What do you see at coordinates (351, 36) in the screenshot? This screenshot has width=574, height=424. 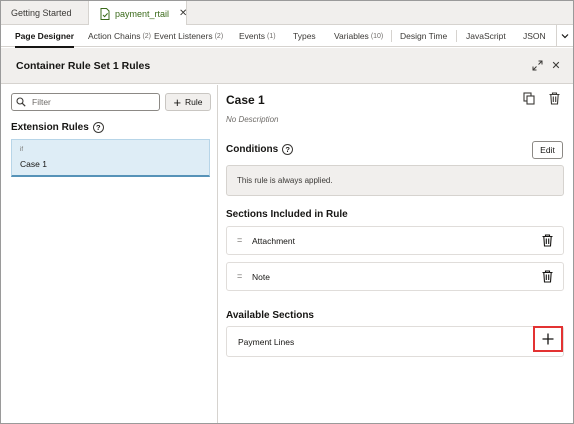 I see `tab-label: Variables` at bounding box center [351, 36].